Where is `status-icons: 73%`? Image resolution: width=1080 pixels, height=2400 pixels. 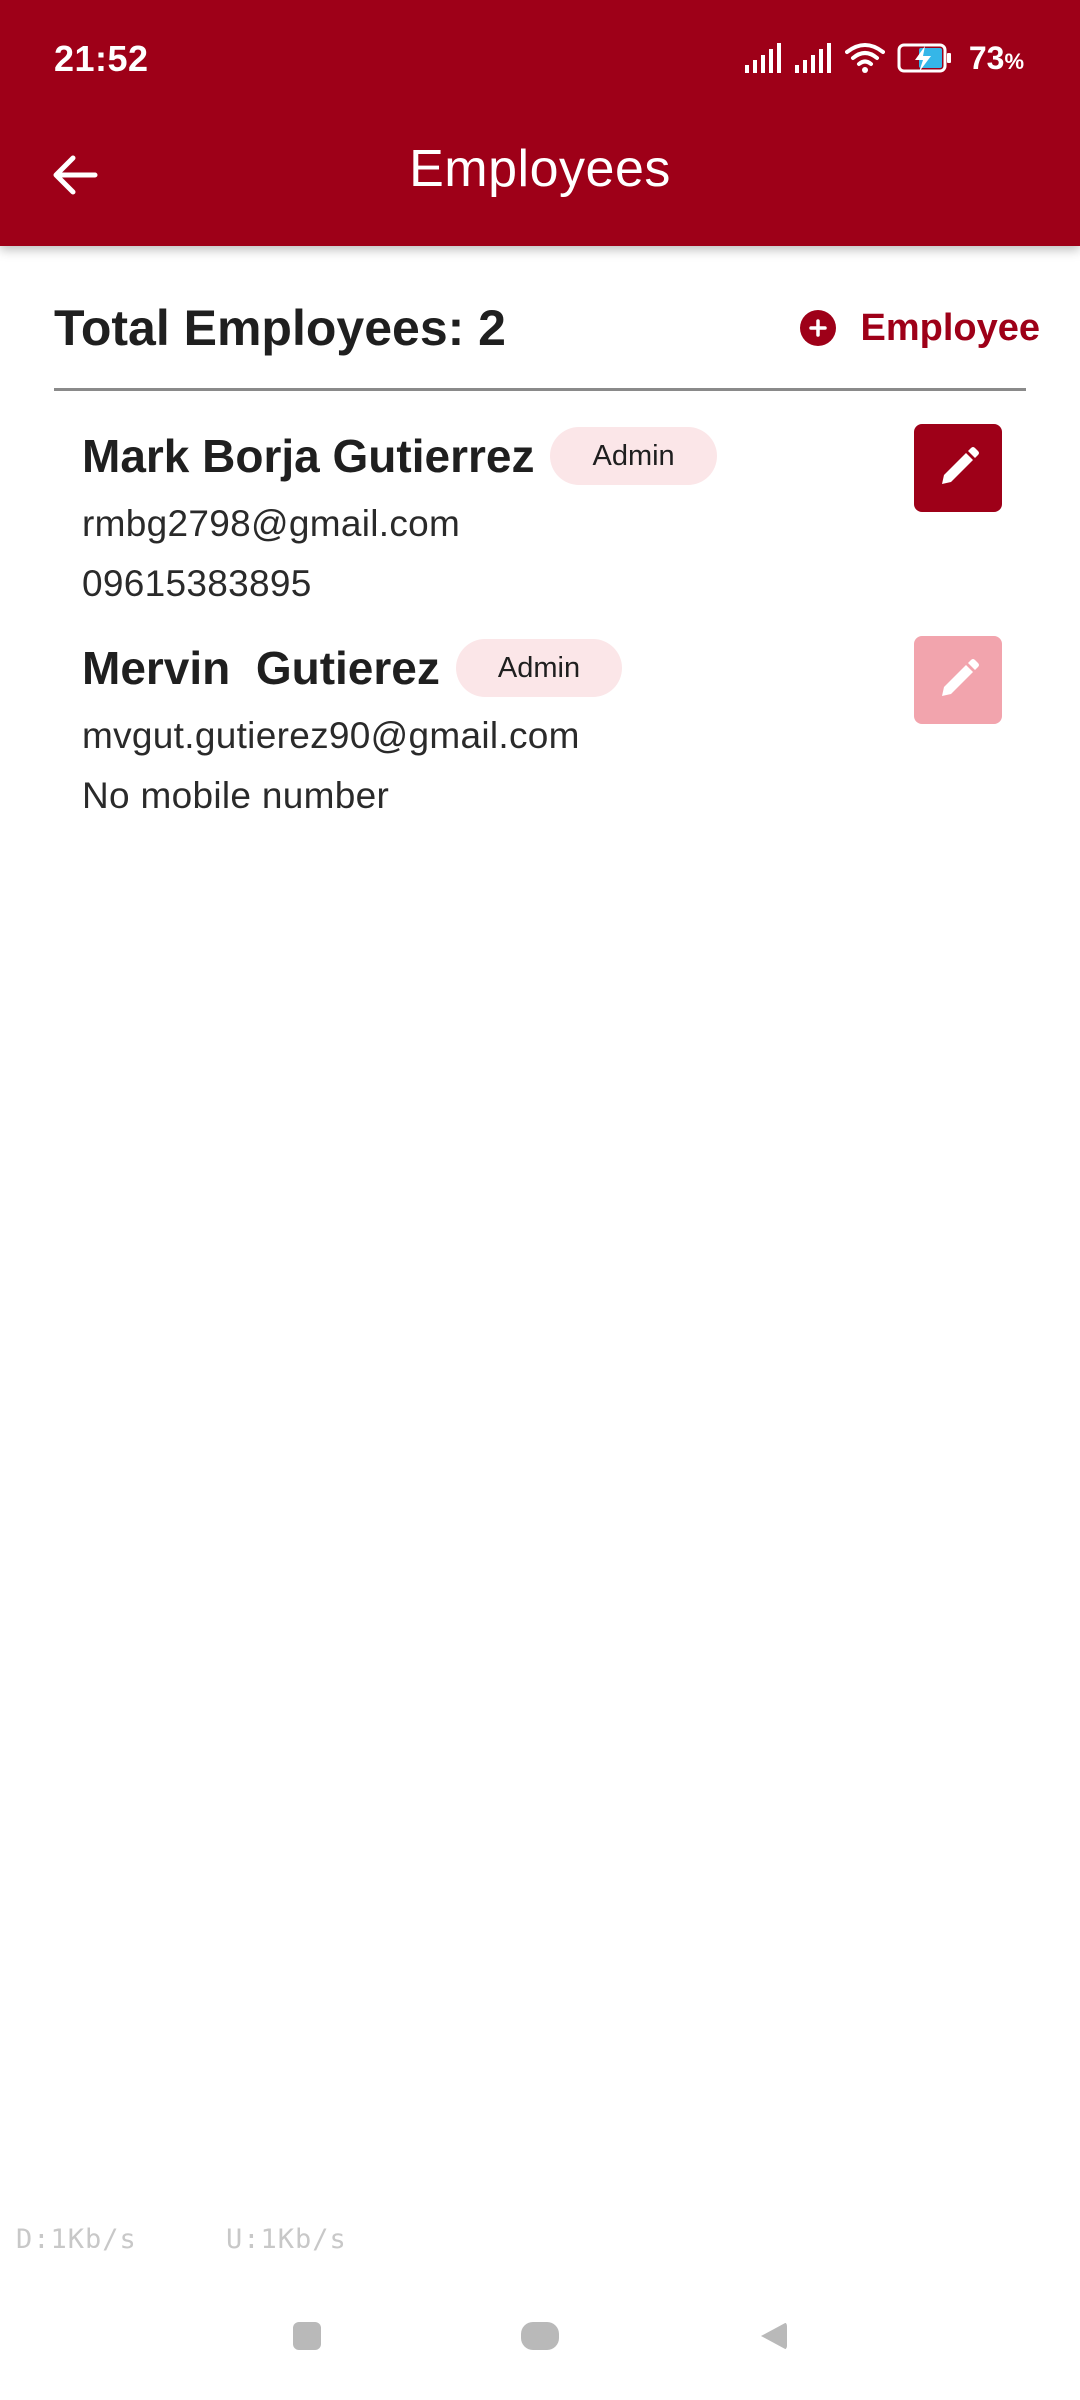
status-icons: 73% is located at coordinates (884, 58).